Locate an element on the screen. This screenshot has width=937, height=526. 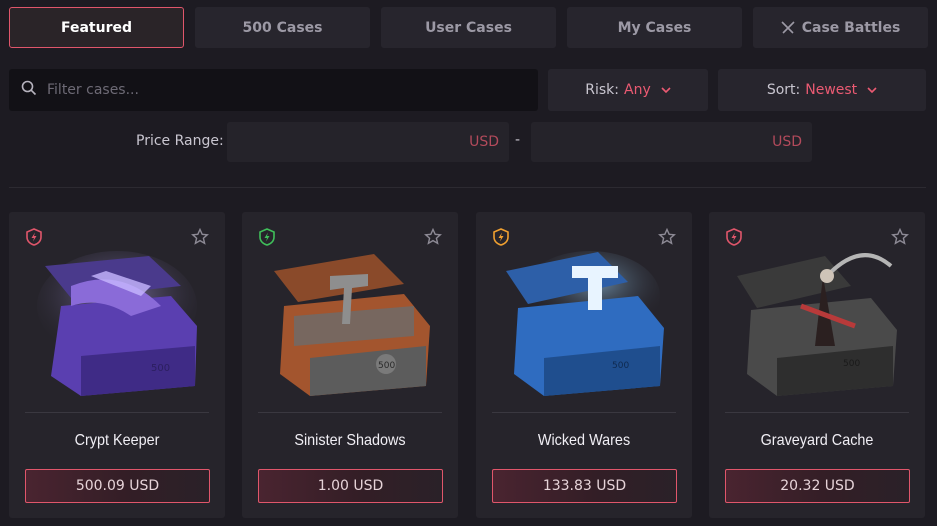
search-bar is located at coordinates (273, 90).